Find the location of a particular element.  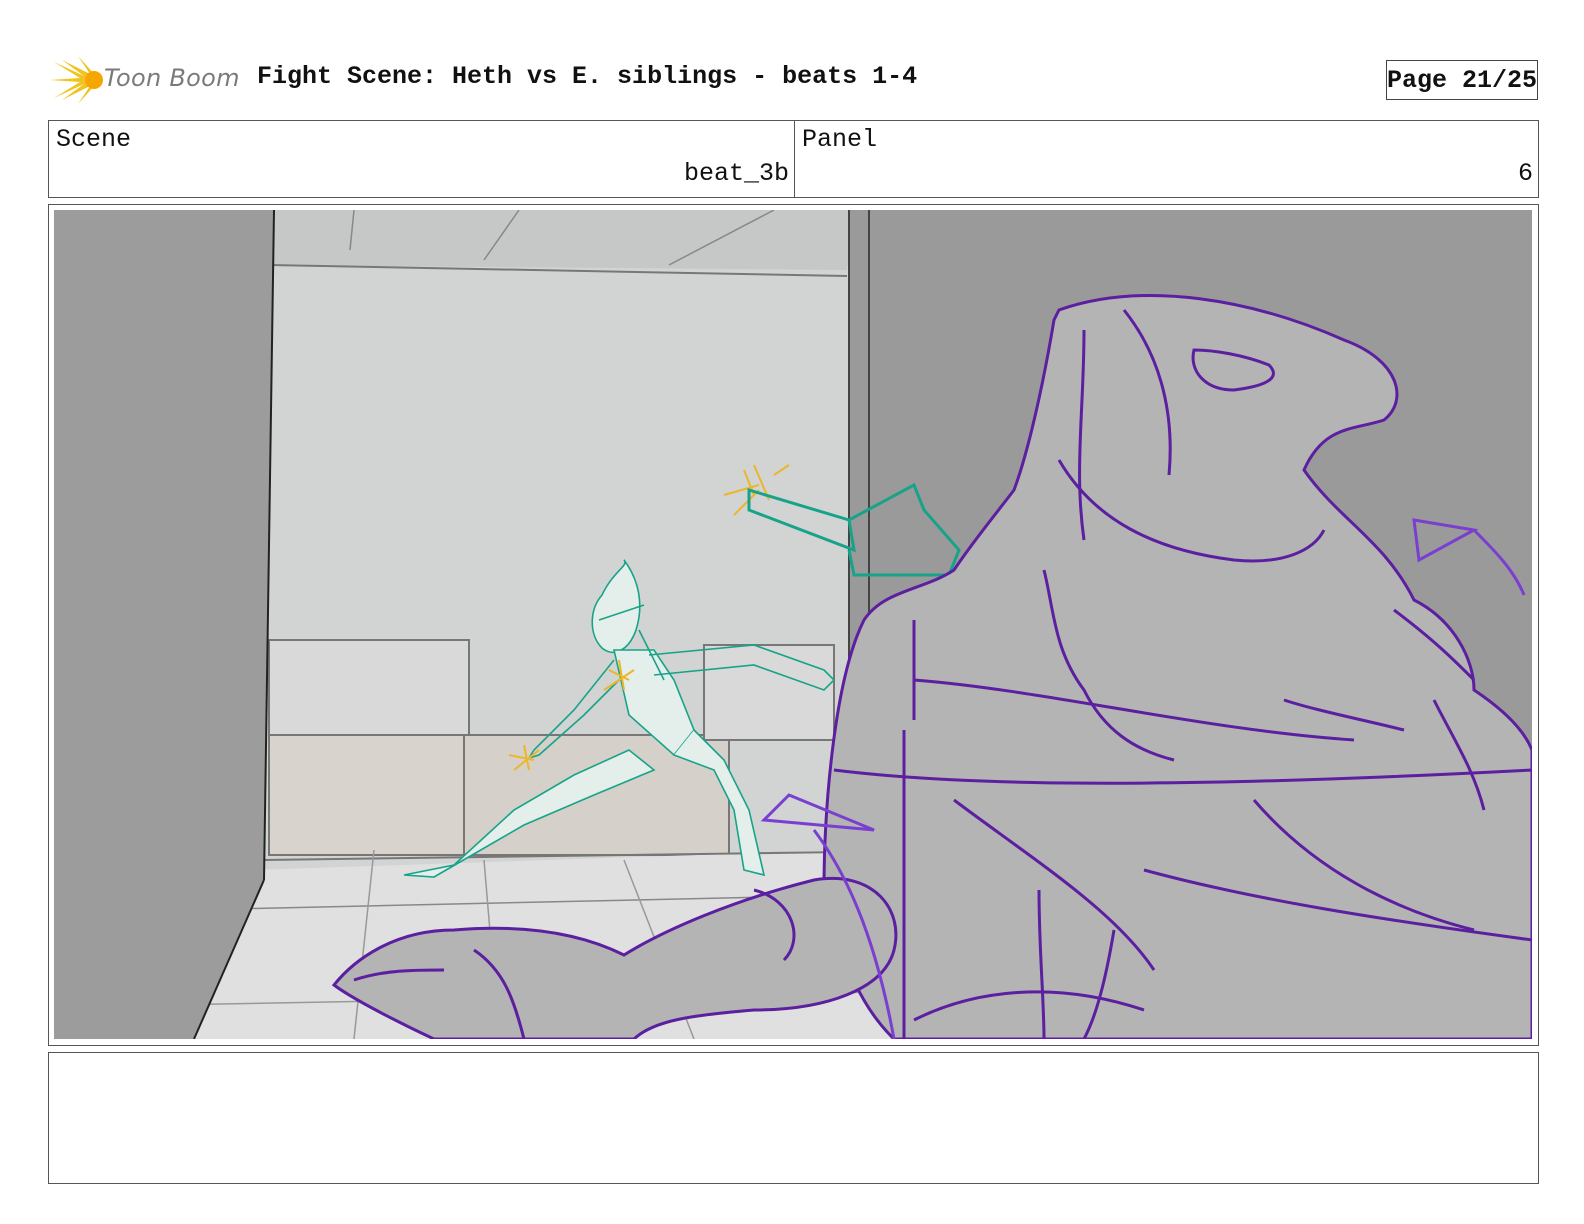

panel-label: Panel is located at coordinates (840, 139).